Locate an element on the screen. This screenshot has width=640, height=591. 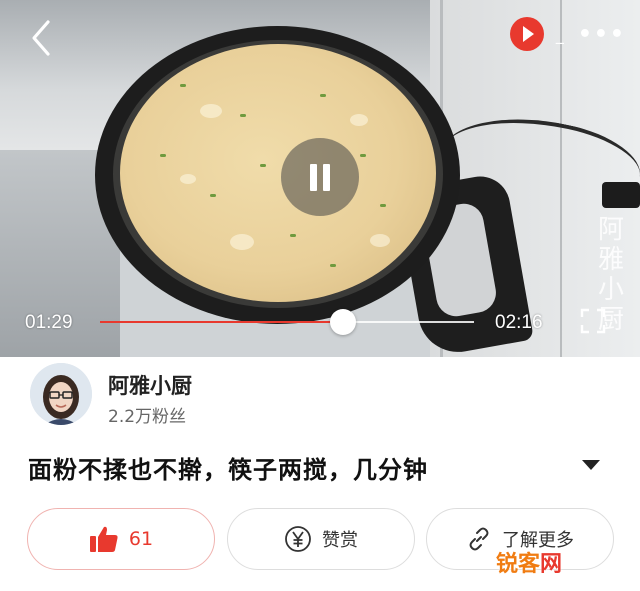
more-dots-icon: ••• is located at coordinates (602, 34).